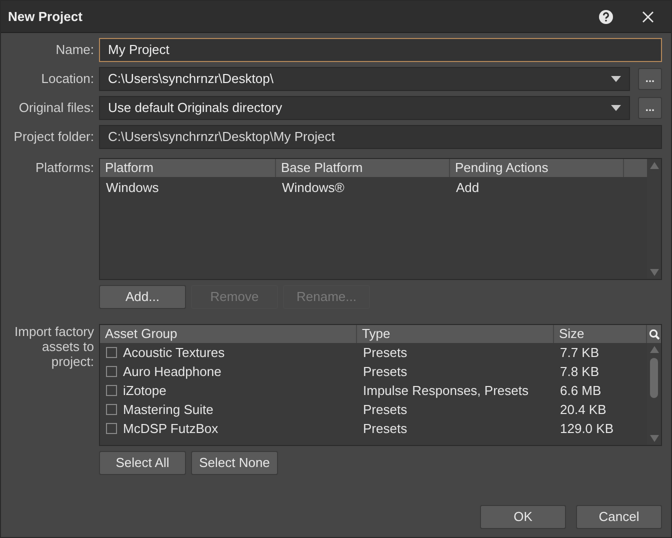  I want to click on section-label: Platforms:, so click(64, 168).